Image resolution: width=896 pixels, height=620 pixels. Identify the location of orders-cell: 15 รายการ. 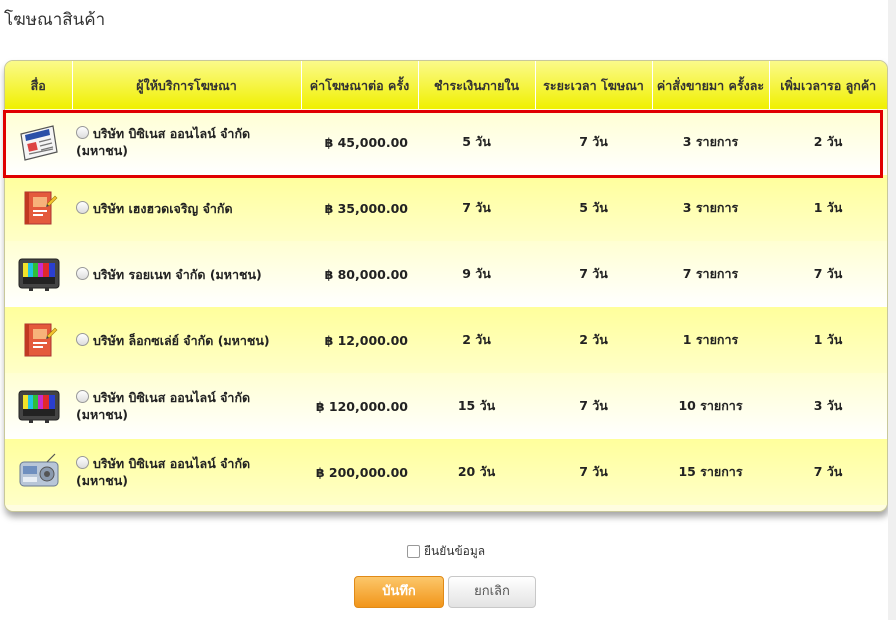
(710, 472).